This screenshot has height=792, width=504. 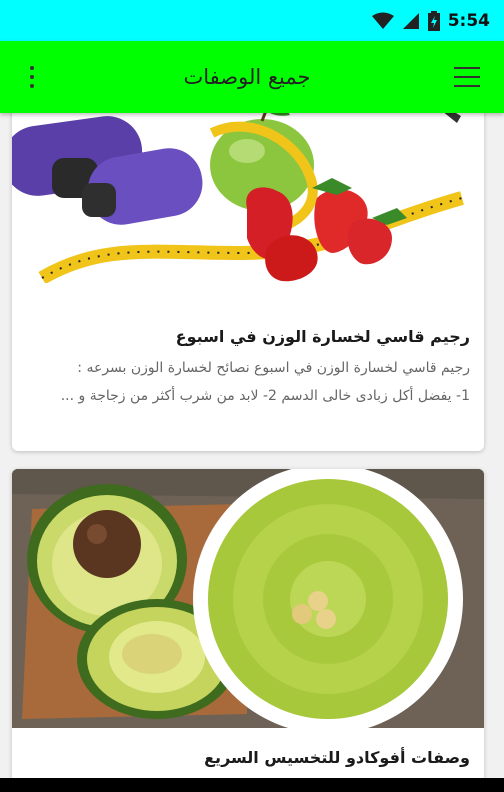 What do you see at coordinates (252, 785) in the screenshot?
I see `navigation-bar` at bounding box center [252, 785].